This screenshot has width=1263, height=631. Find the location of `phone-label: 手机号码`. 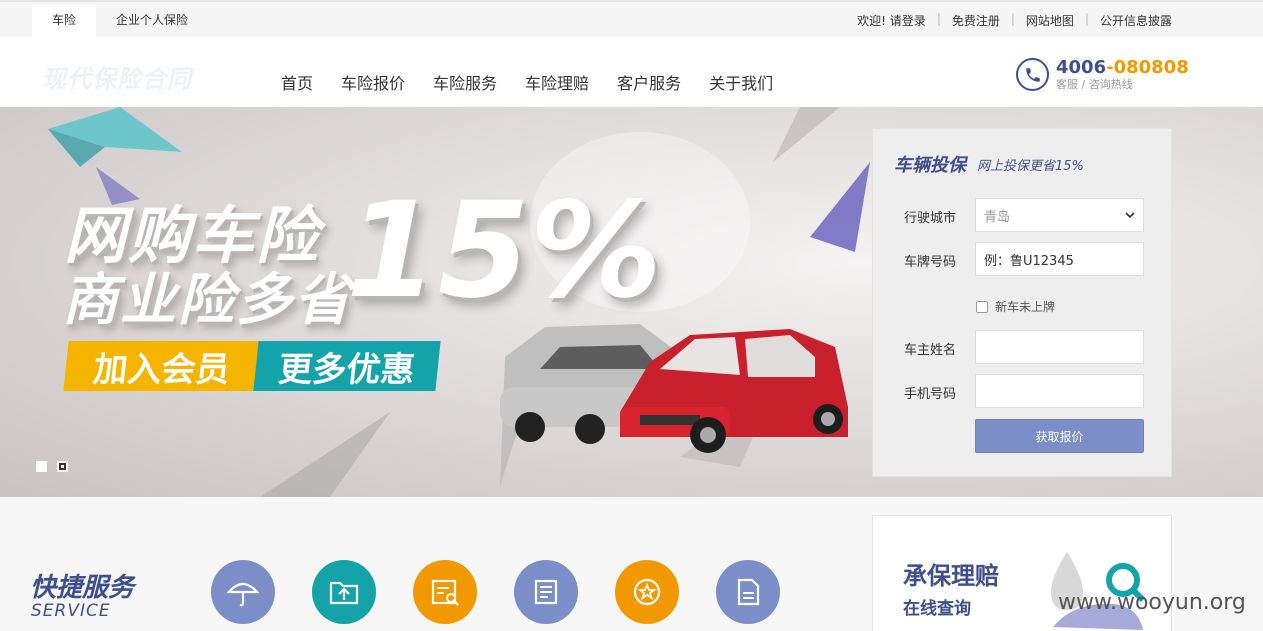

phone-label: 手机号码 is located at coordinates (930, 394).